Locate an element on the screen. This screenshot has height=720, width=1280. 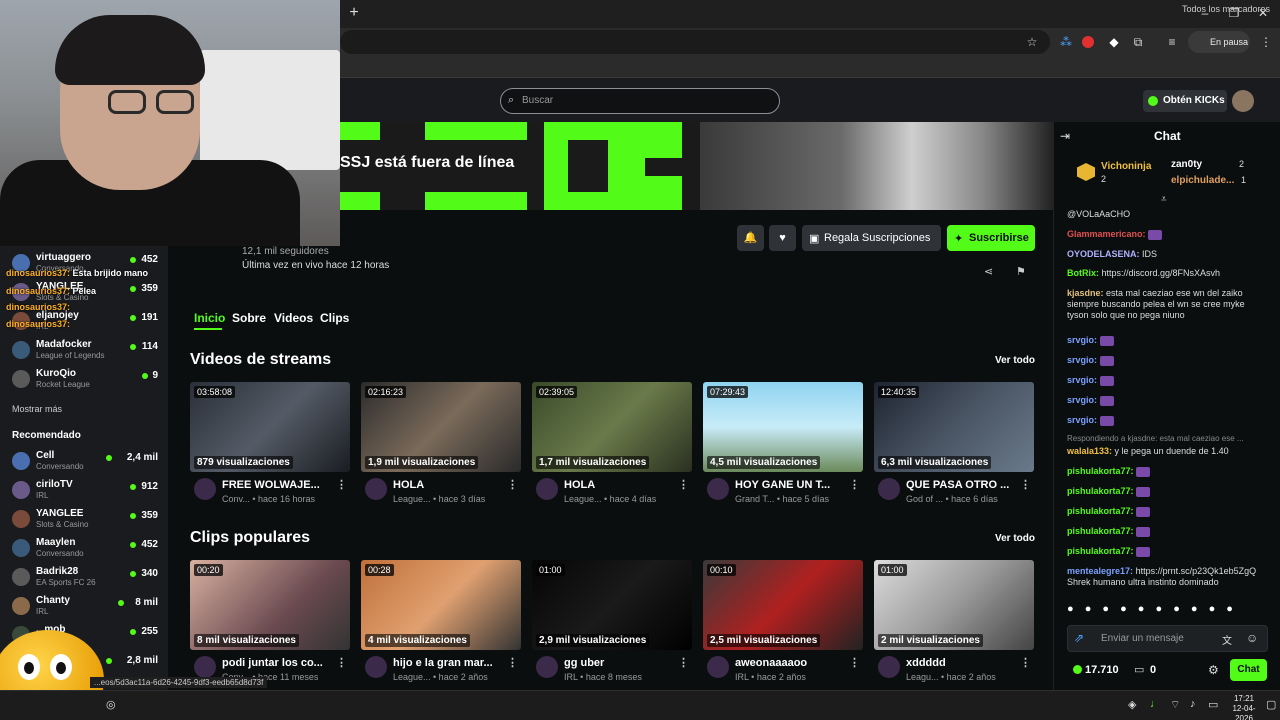
video-thumbnail: 03:58:08 879 visualizaciones is located at coordinates (270, 427).